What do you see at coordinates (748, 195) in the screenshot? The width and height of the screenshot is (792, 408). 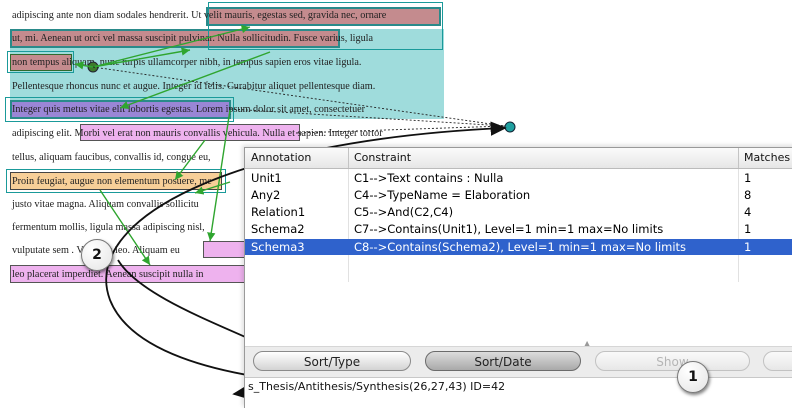 I see `cell-matches: 8` at bounding box center [748, 195].